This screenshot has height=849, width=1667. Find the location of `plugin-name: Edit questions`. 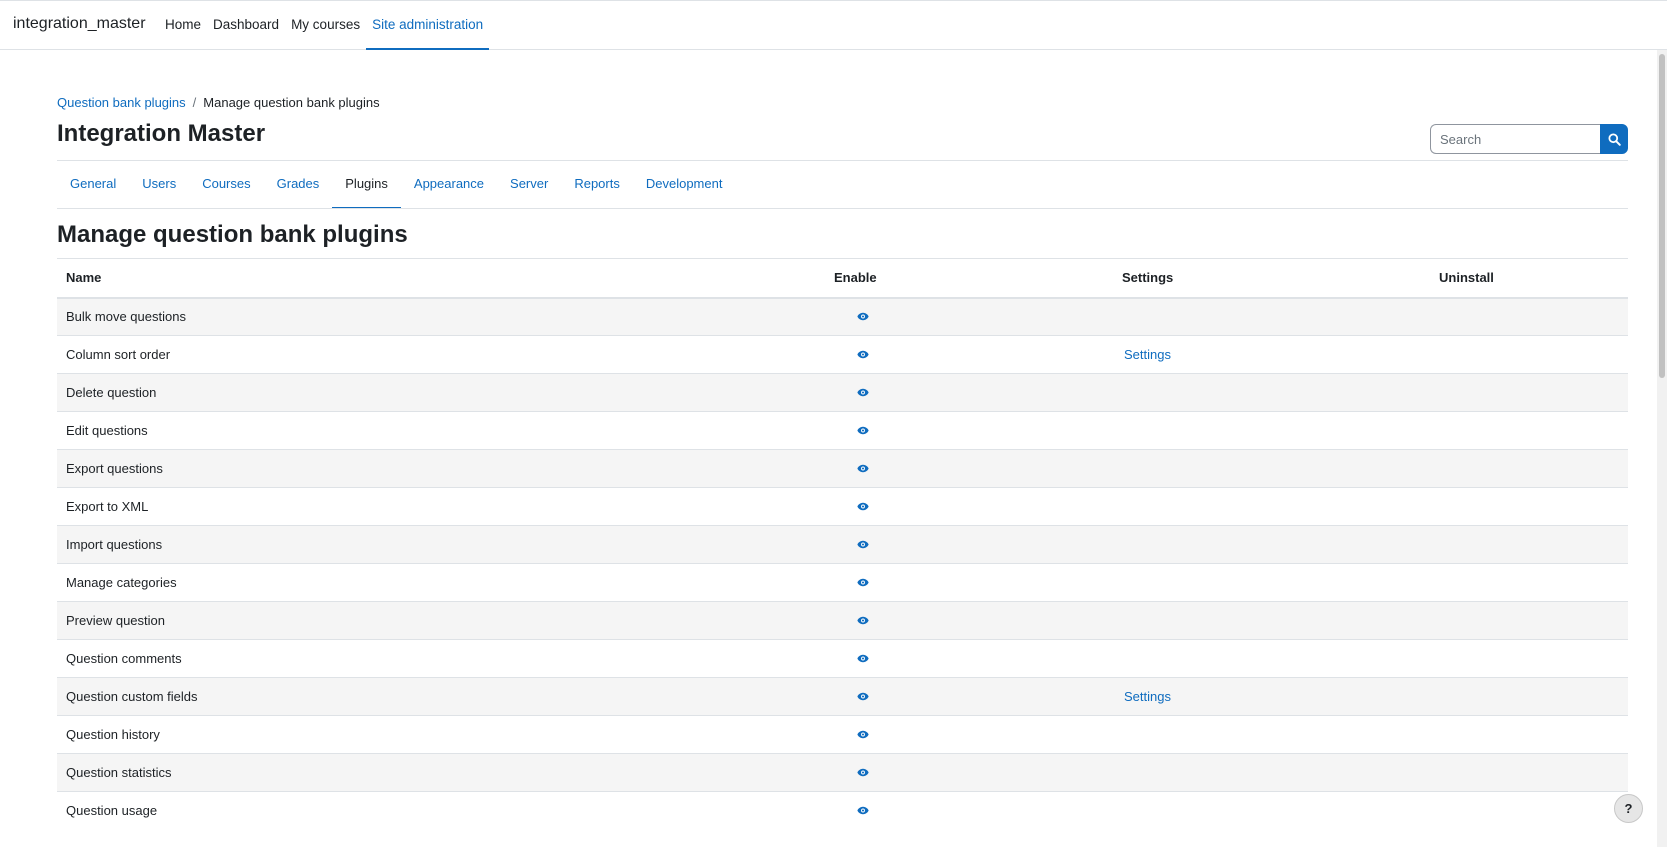

plugin-name: Edit questions is located at coordinates (441, 430).